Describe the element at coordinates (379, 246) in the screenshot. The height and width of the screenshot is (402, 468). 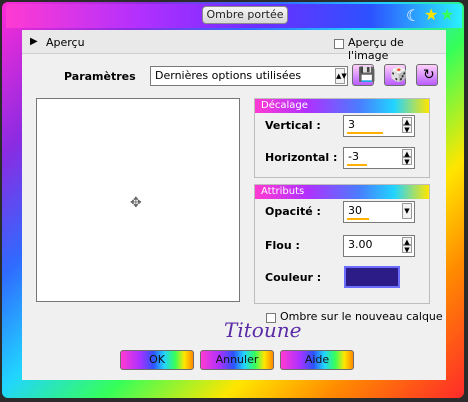
I see `blur-input: 3.00 ▲ ▼` at that location.